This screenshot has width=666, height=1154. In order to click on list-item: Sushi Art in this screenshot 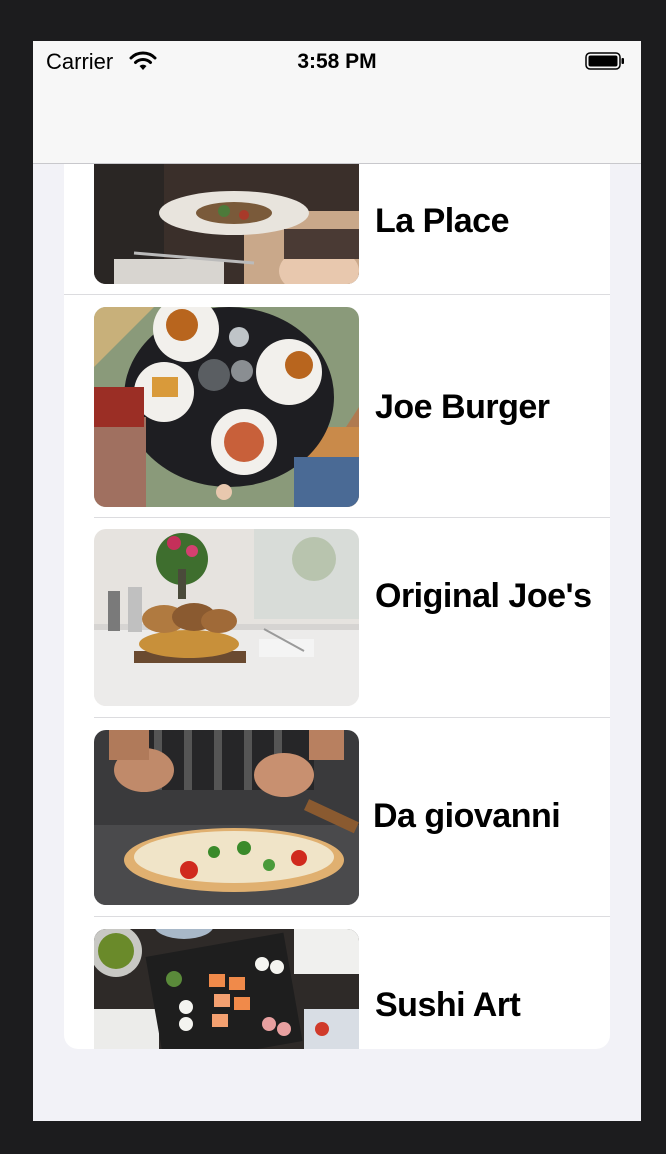, I will do `click(337, 983)`.